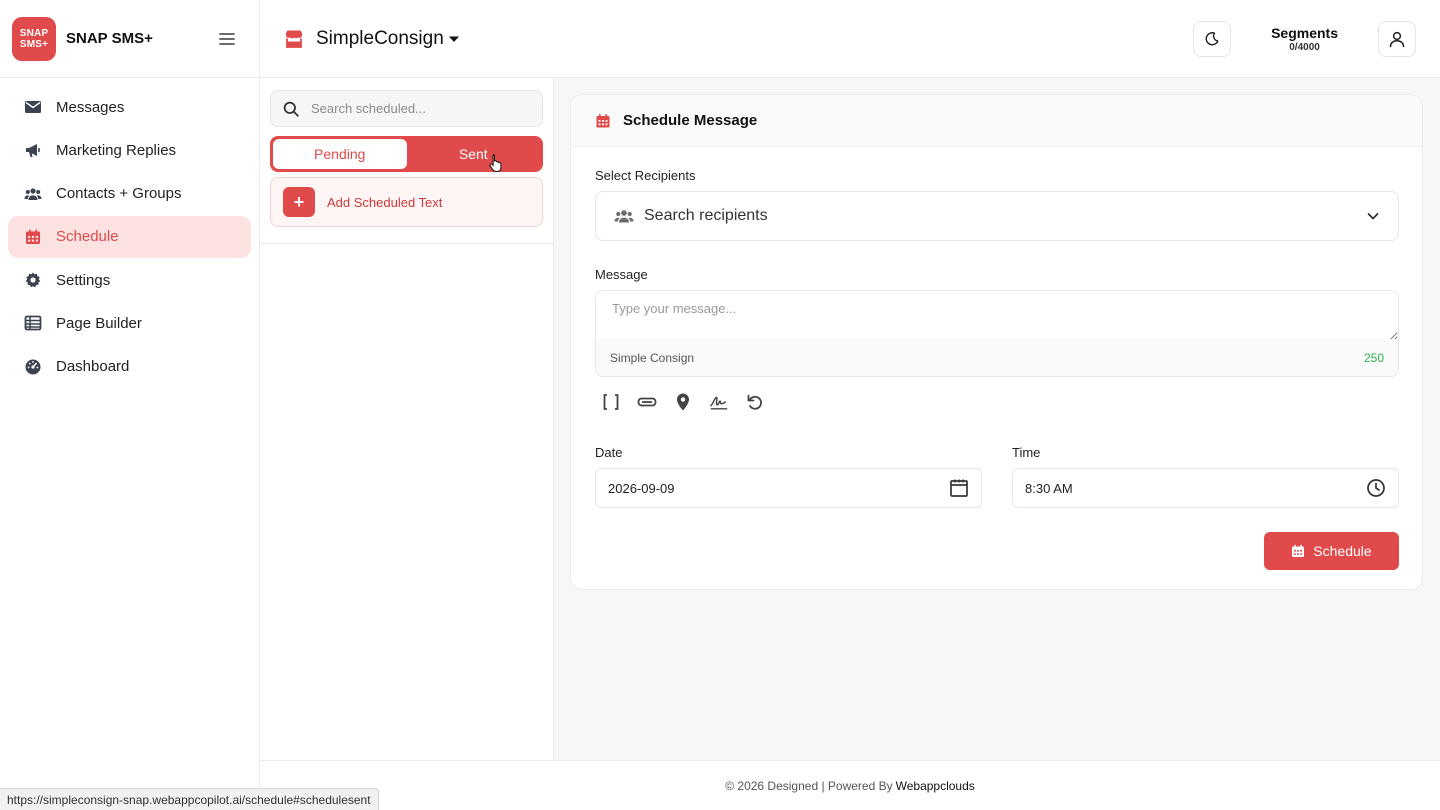 Image resolution: width=1440 pixels, height=810 pixels. What do you see at coordinates (33, 107) in the screenshot?
I see `envelope-icon` at bounding box center [33, 107].